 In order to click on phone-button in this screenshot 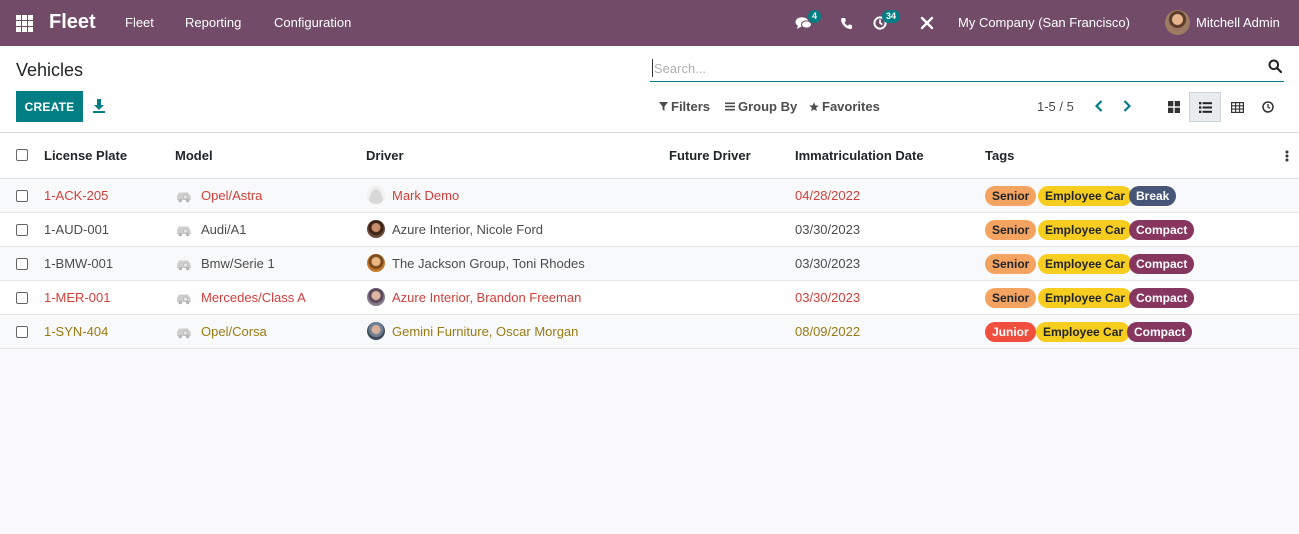, I will do `click(846, 23)`.